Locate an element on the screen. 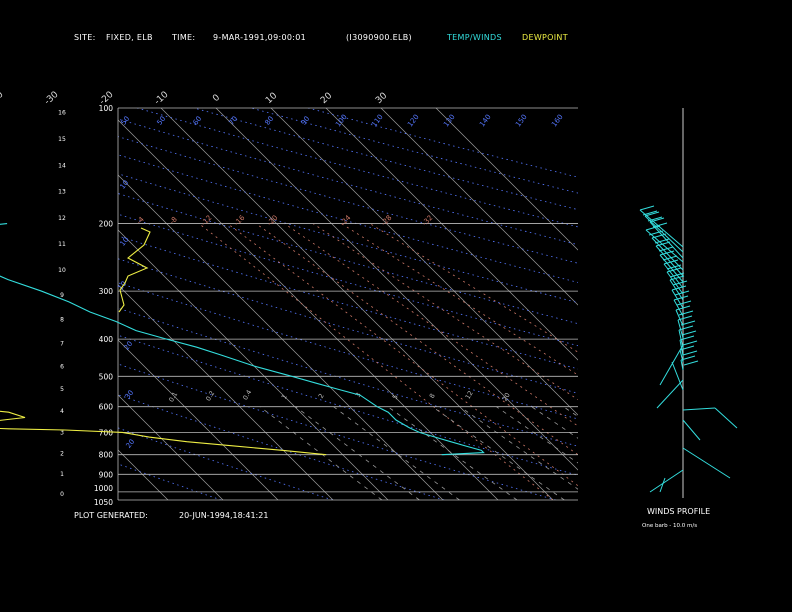 The height and width of the screenshot is (612, 792). pressure-tick-label: 300 is located at coordinates (106, 291).